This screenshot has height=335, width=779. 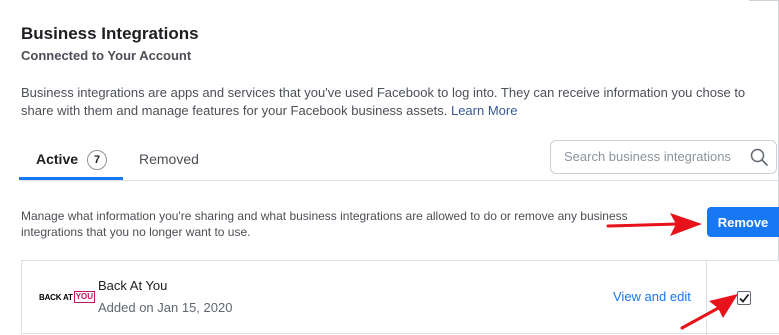 What do you see at coordinates (97, 160) in the screenshot?
I see `active-count-badge: 7` at bounding box center [97, 160].